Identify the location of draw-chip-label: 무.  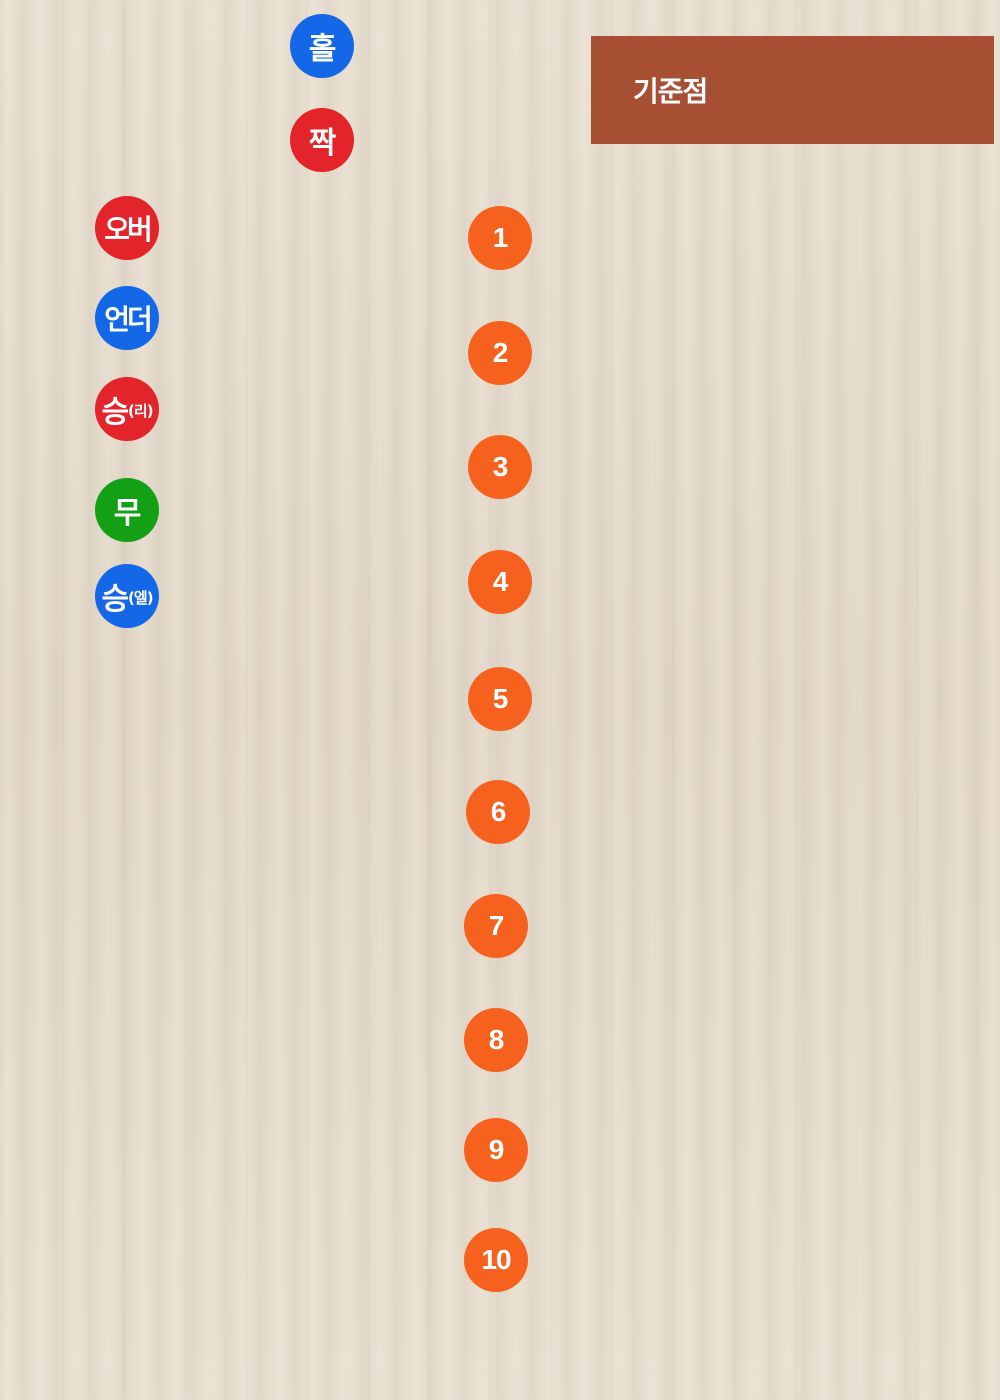
(127, 513).